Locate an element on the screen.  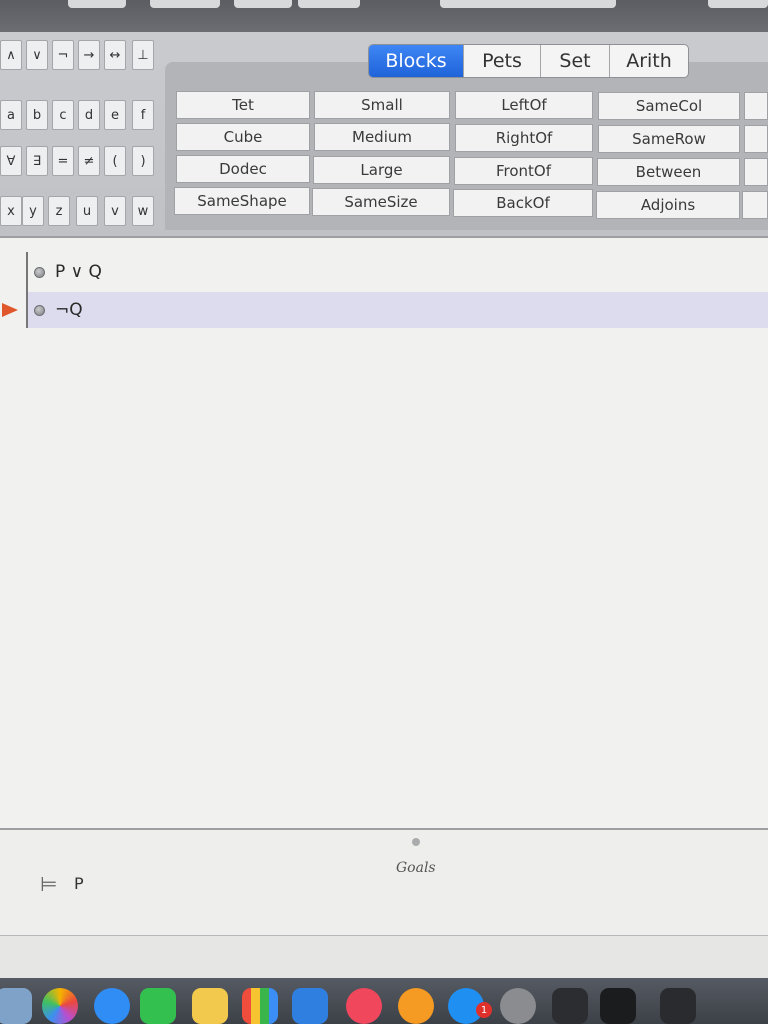
preview-app-icon is located at coordinates (16, 1006).